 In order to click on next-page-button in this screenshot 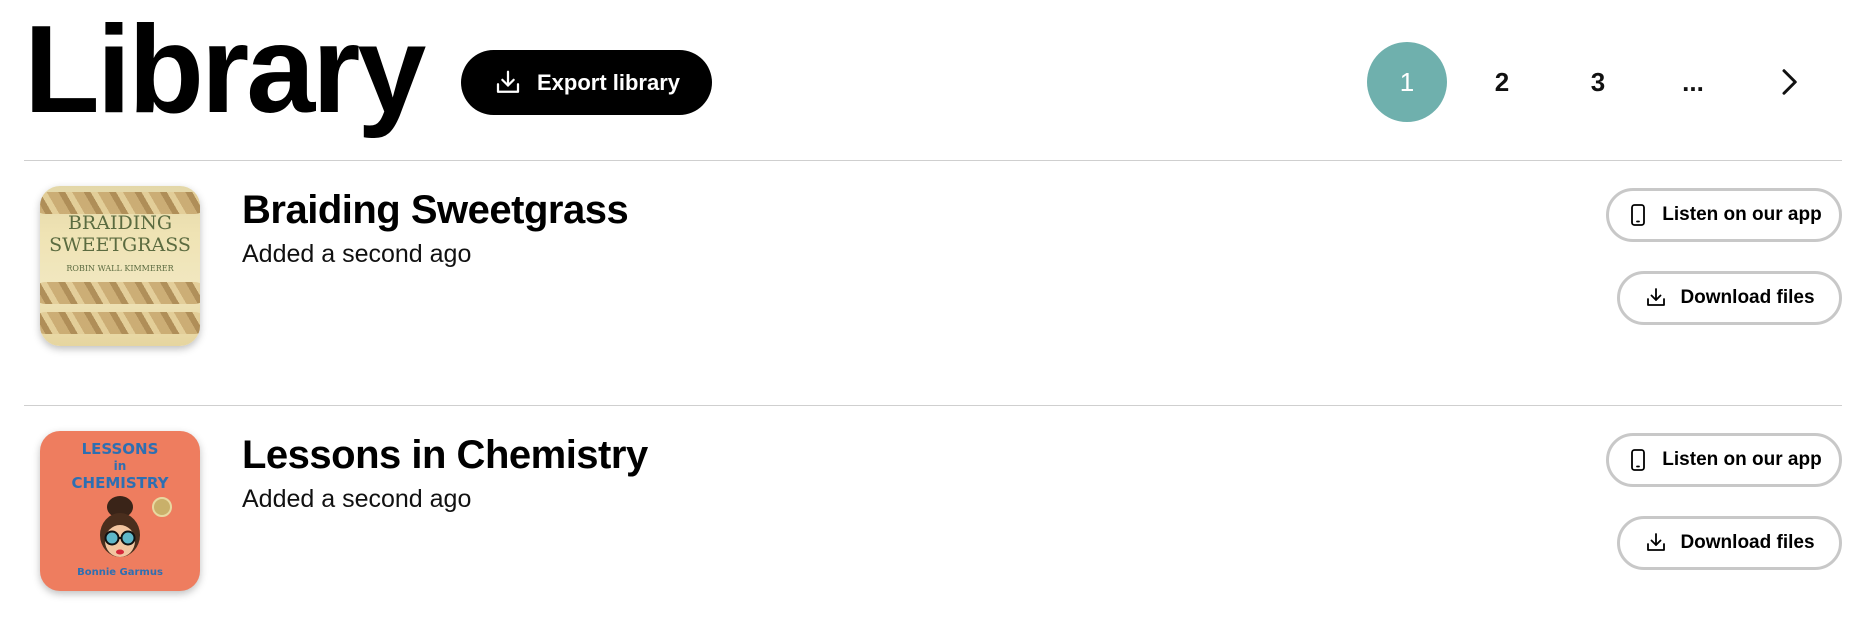, I will do `click(1789, 82)`.